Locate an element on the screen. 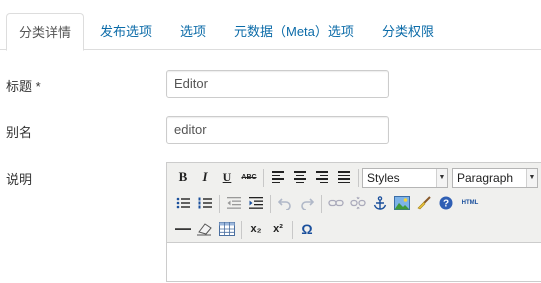 The width and height of the screenshot is (541, 283). link-icon is located at coordinates (336, 203).